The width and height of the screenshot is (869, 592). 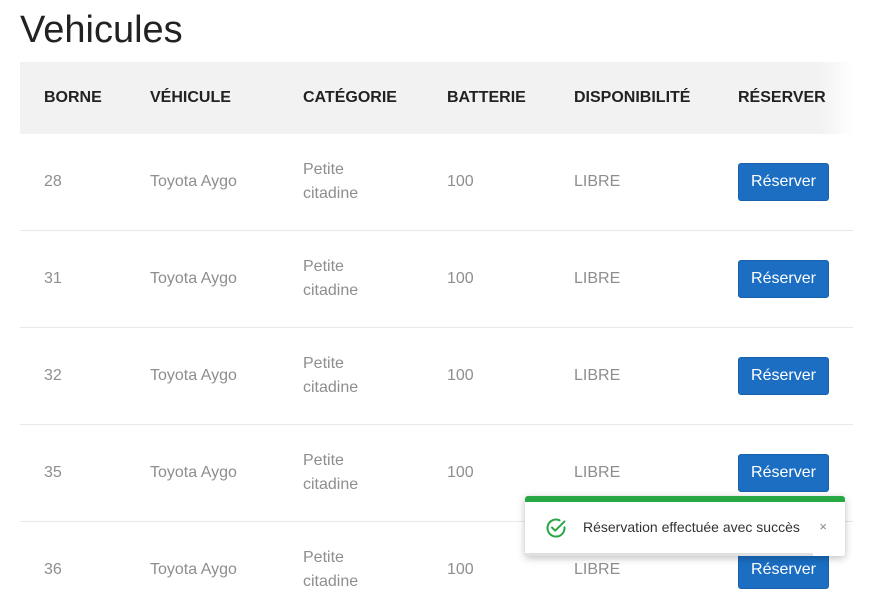 What do you see at coordinates (556, 528) in the screenshot?
I see `check-circle-icon` at bounding box center [556, 528].